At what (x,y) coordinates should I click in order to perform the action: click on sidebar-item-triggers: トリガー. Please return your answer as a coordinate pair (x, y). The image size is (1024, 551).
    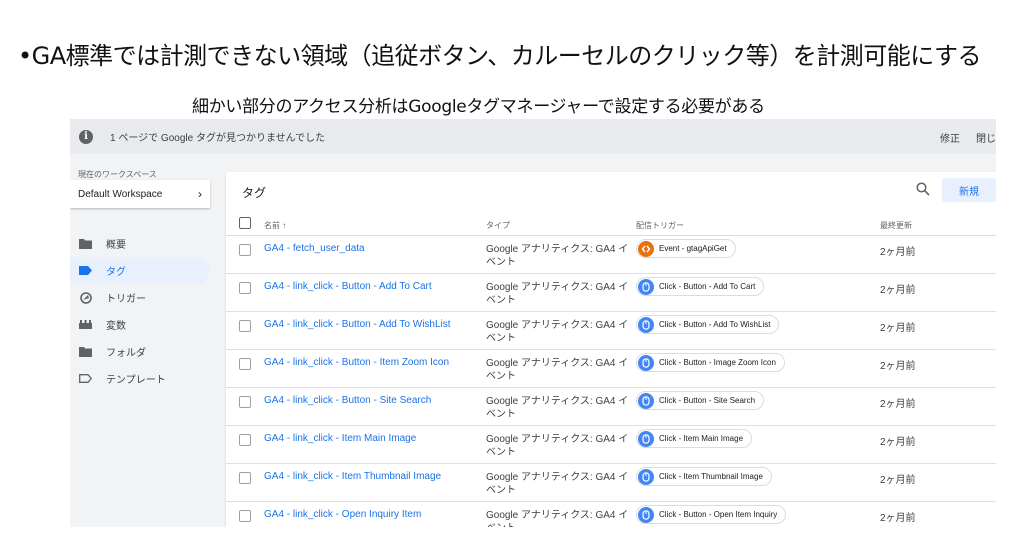
    Looking at the image, I should click on (140, 297).